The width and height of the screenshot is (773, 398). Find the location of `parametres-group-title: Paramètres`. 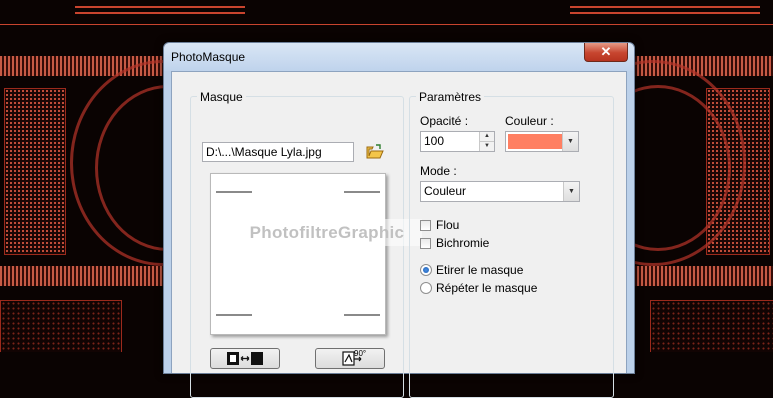

parametres-group-title: Paramètres is located at coordinates (450, 97).